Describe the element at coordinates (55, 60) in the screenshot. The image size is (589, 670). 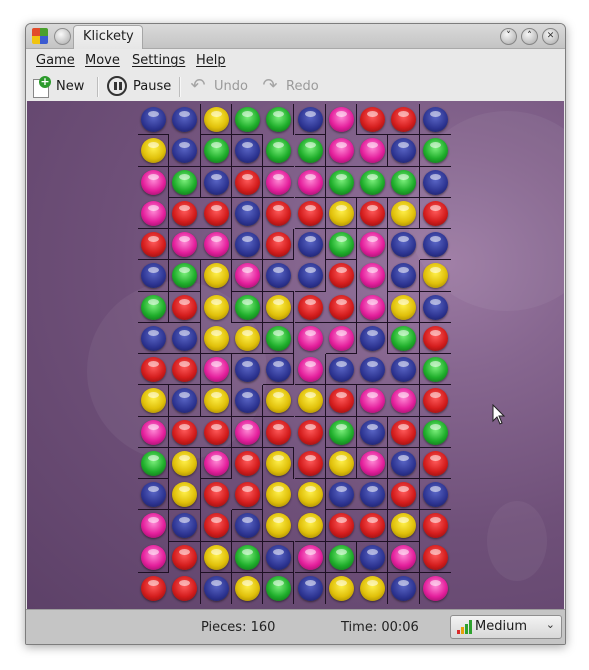
I see `menu-game: Game` at that location.